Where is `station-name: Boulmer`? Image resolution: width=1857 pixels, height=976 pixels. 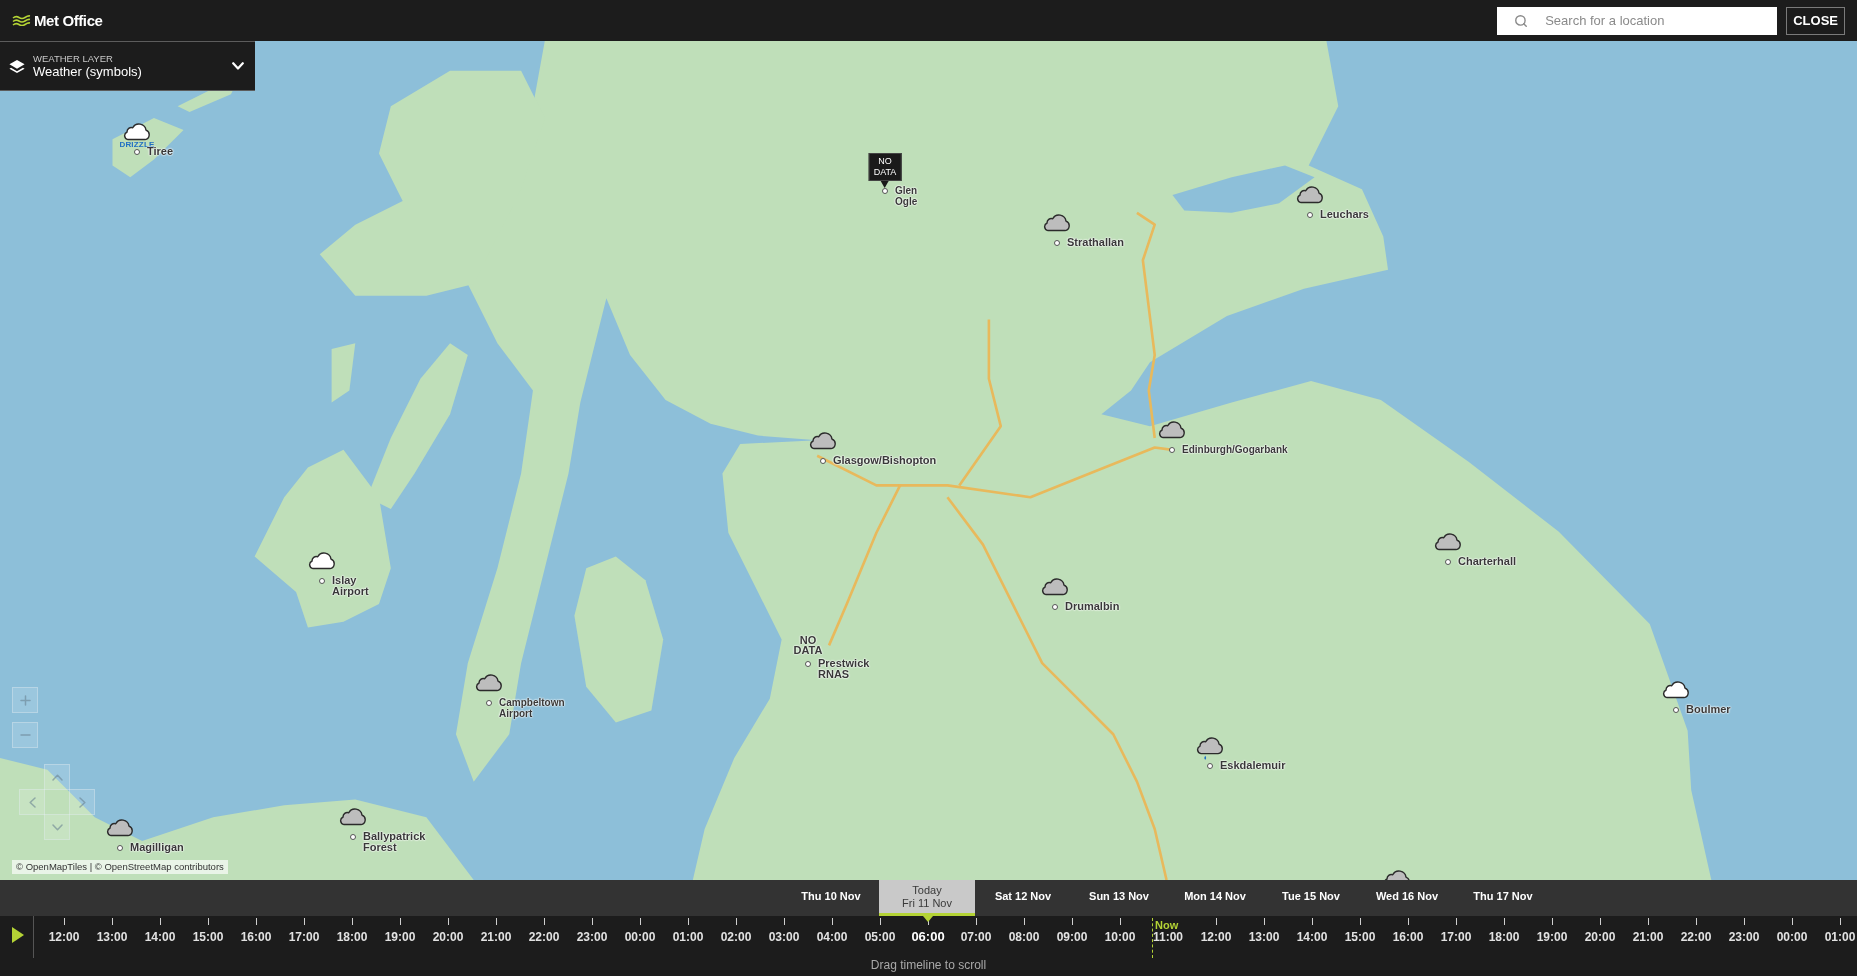 station-name: Boulmer is located at coordinates (1708, 709).